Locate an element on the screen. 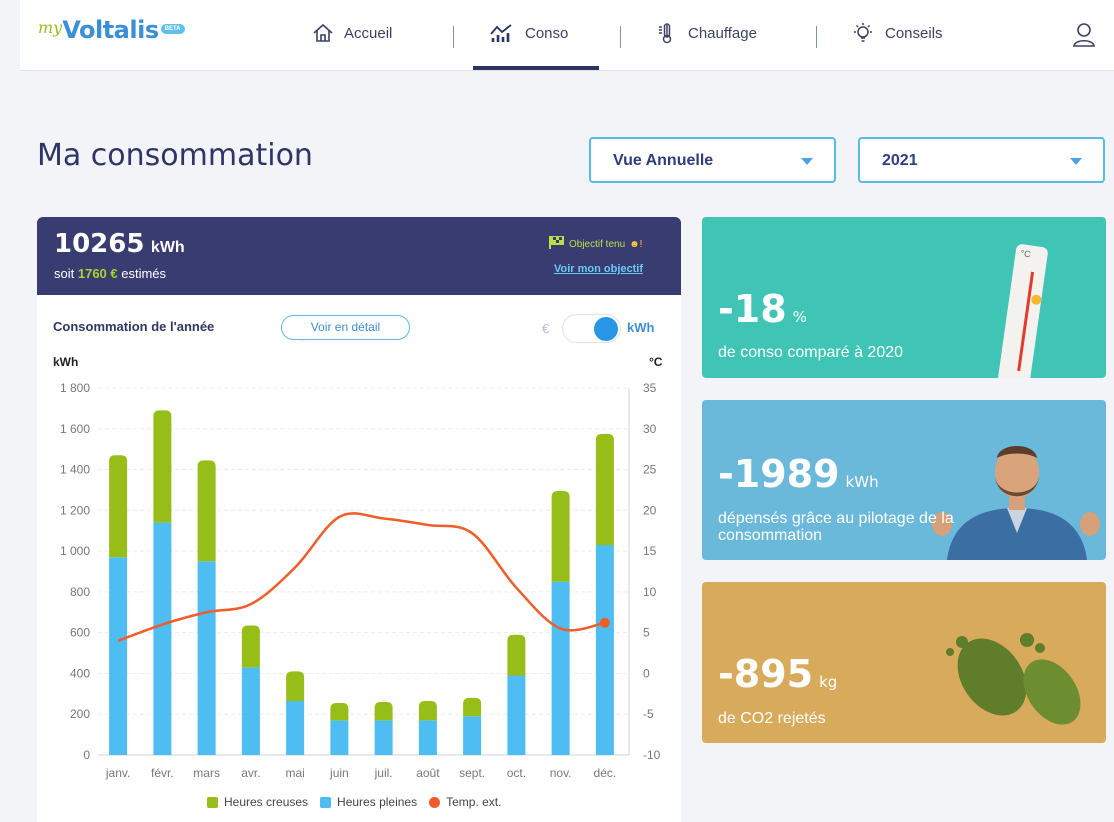 The height and width of the screenshot is (822, 1114). y-tick-label: 600 is located at coordinates (80, 633).